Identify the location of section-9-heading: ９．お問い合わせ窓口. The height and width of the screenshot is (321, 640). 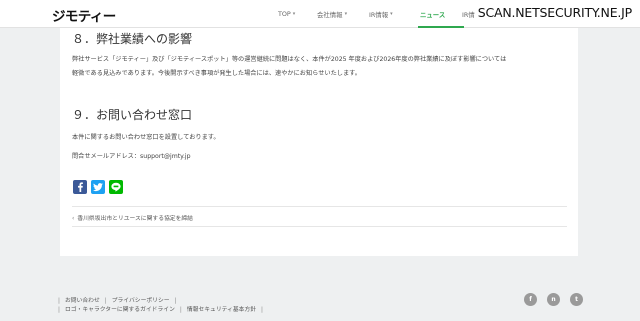
(132, 115).